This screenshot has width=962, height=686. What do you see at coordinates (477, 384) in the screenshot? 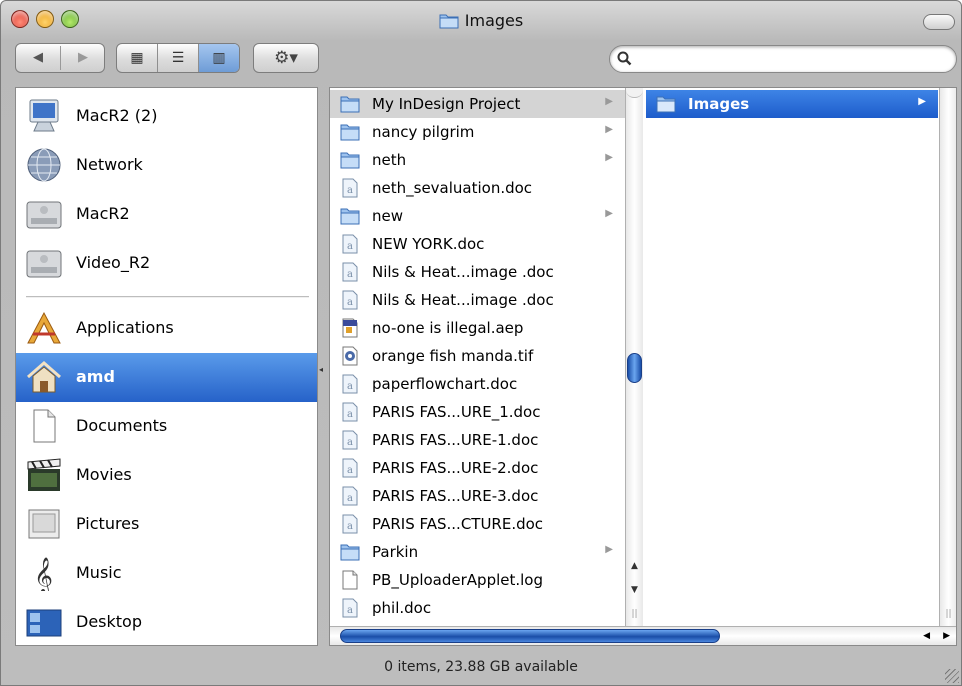
I see `file-row: a paperflowchart.doc` at bounding box center [477, 384].